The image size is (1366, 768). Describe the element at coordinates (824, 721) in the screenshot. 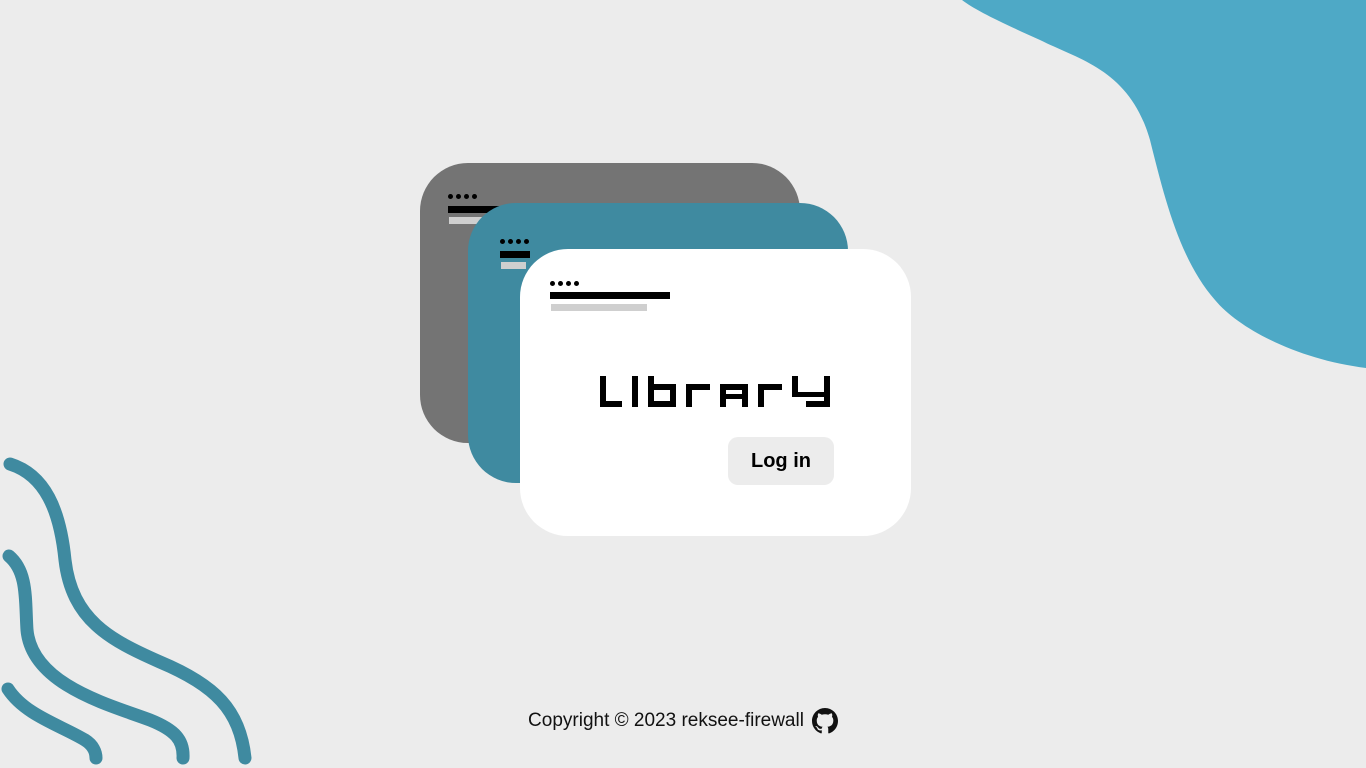

I see `github-icon` at that location.